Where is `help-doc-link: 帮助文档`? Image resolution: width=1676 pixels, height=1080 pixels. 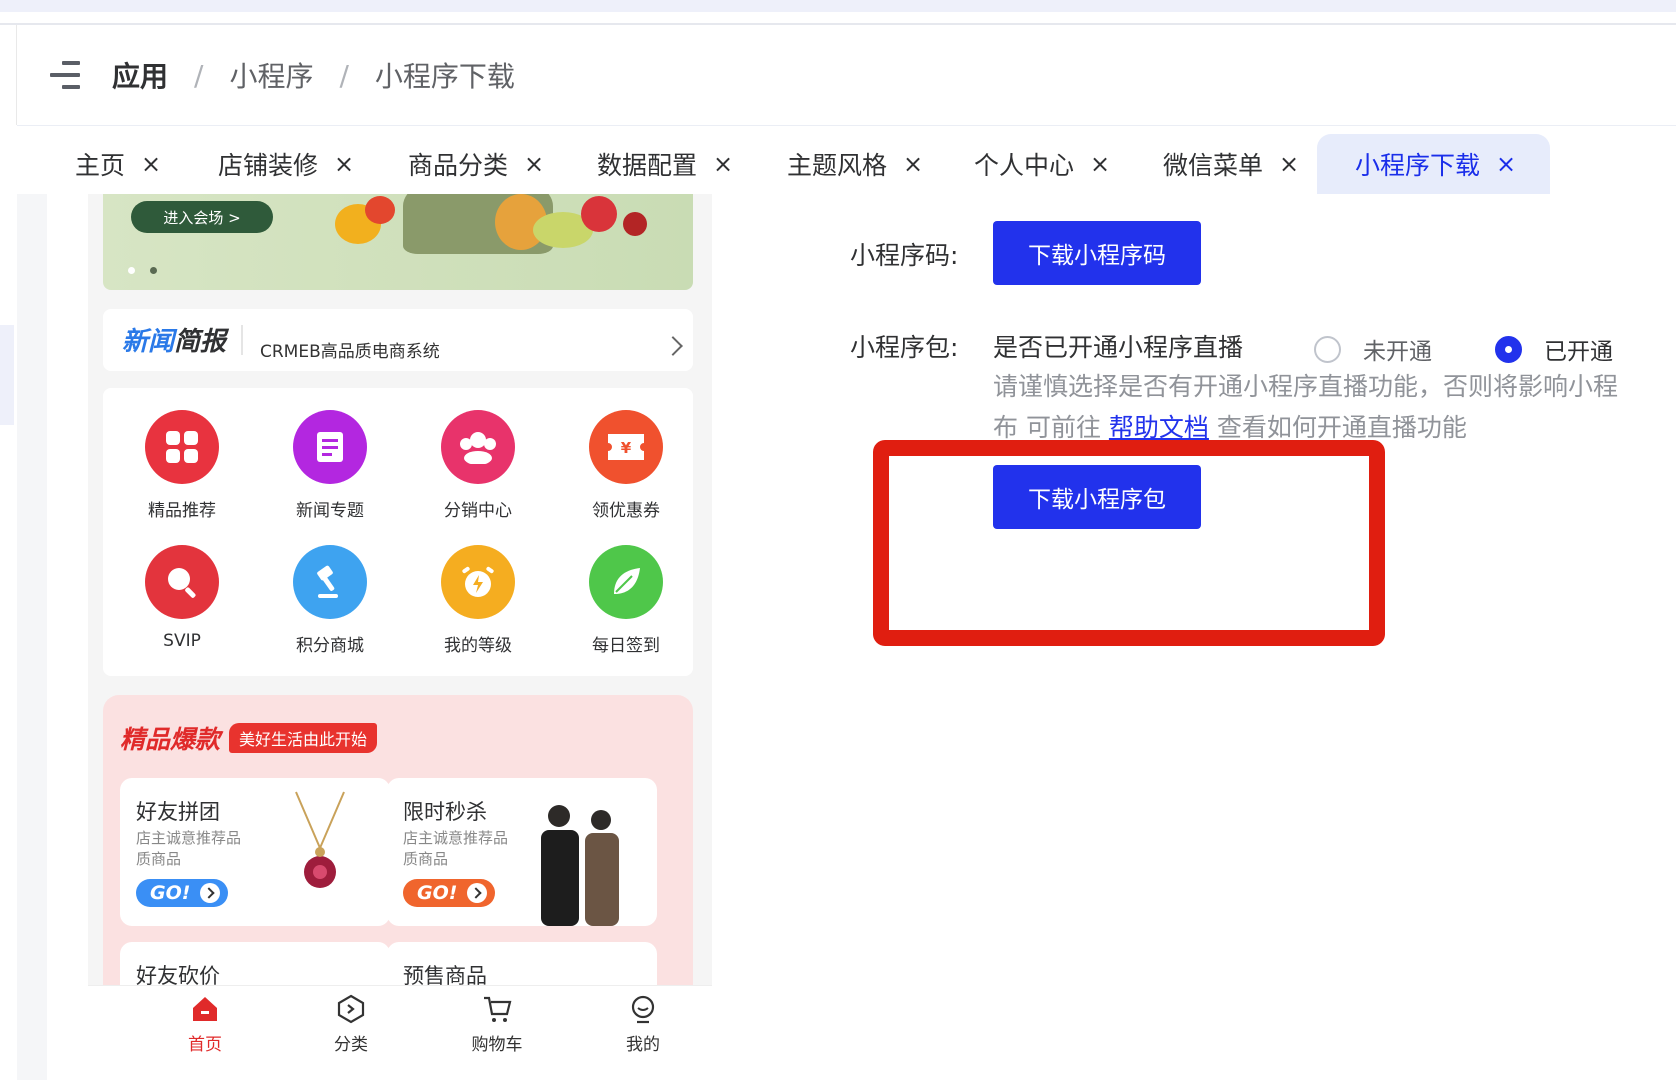
help-doc-link: 帮助文档 is located at coordinates (1159, 427).